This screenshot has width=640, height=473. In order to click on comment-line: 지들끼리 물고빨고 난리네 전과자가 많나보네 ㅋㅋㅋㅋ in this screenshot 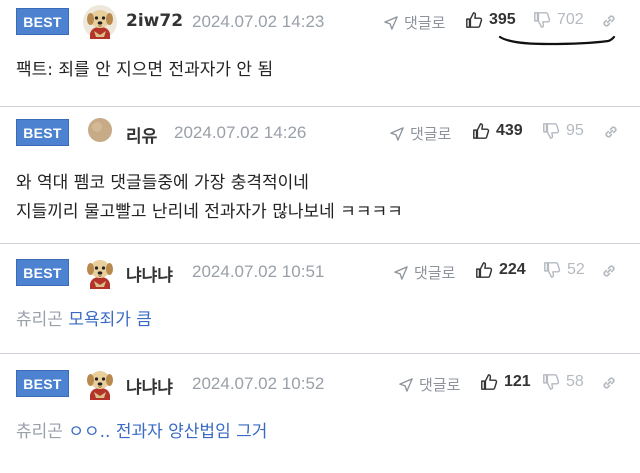, I will do `click(209, 212)`.